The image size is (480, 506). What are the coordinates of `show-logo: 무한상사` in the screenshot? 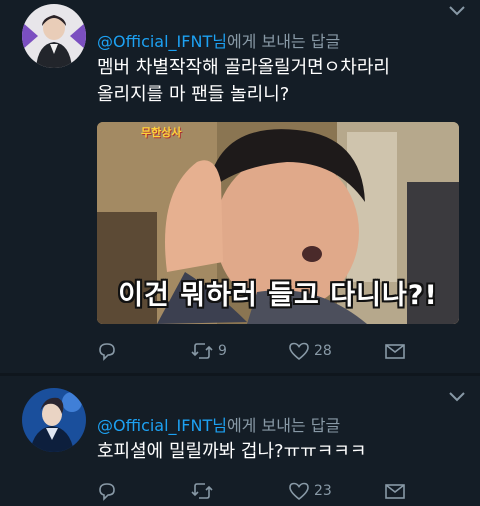 It's located at (161, 132).